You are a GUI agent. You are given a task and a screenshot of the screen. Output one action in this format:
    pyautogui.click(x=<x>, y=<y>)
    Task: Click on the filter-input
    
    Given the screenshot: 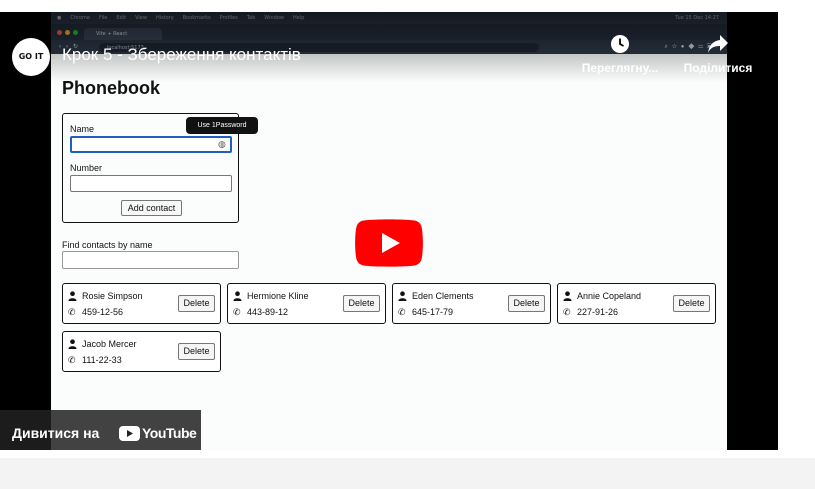 What is the action you would take?
    pyautogui.click(x=150, y=260)
    